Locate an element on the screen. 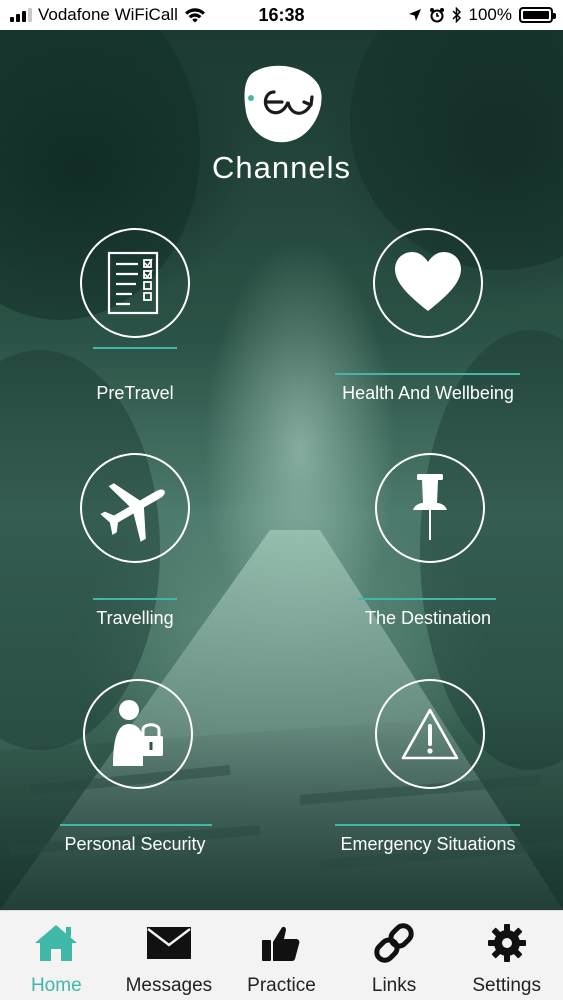 The image size is (563, 1000). person-lock-icon is located at coordinates (138, 733).